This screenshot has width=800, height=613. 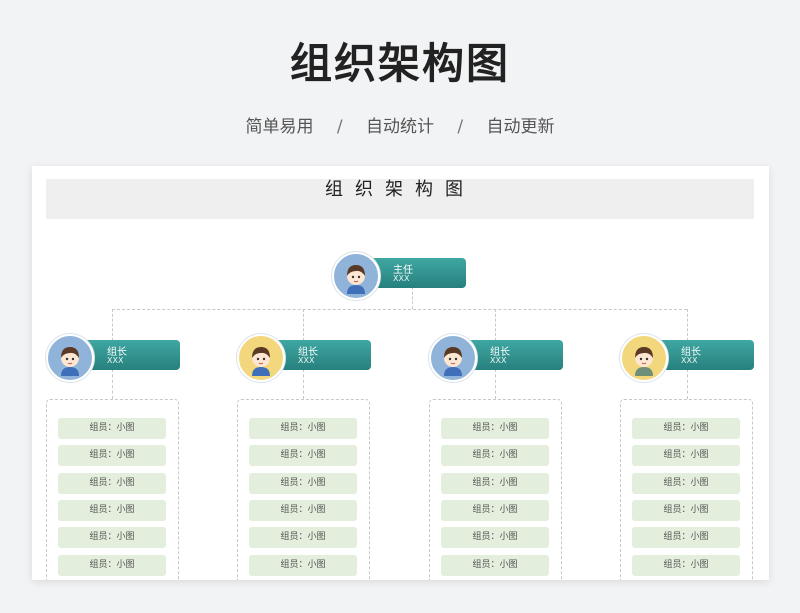 I want to click on feature-list: 简单易用 / 自动统计 / 自动更新, so click(x=400, y=124).